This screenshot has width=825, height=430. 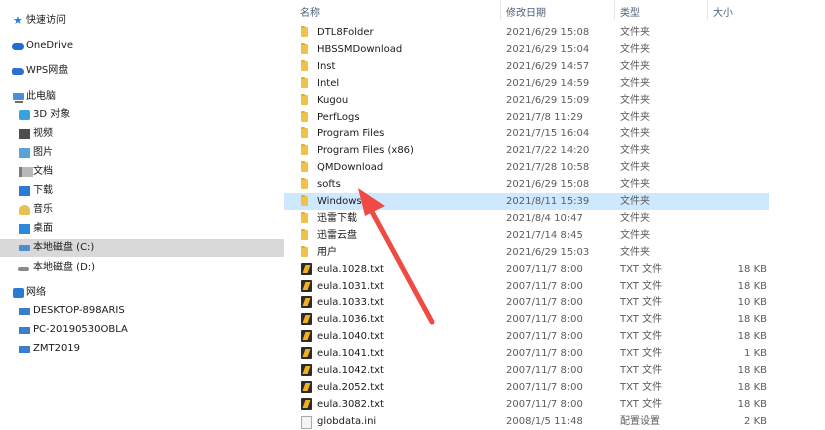 I want to click on file-row: Kugou 2021/6/29 15:09 文件夹, so click(x=526, y=100).